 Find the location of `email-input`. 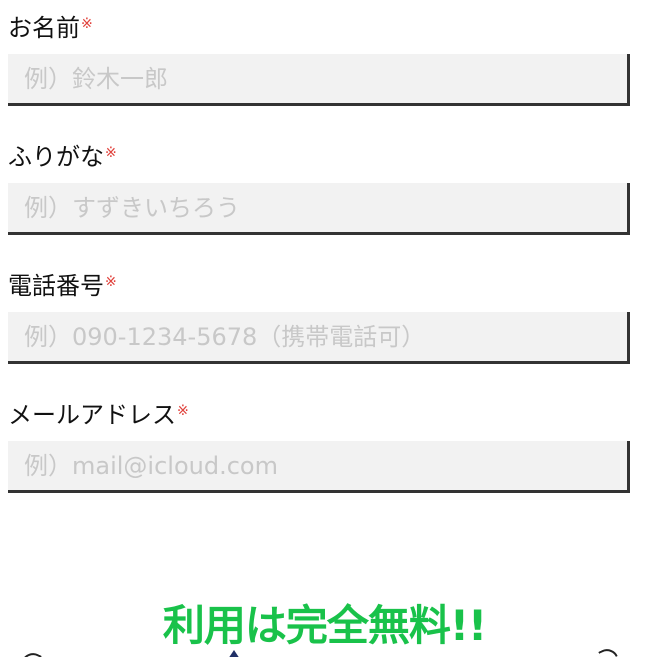

email-input is located at coordinates (319, 467).